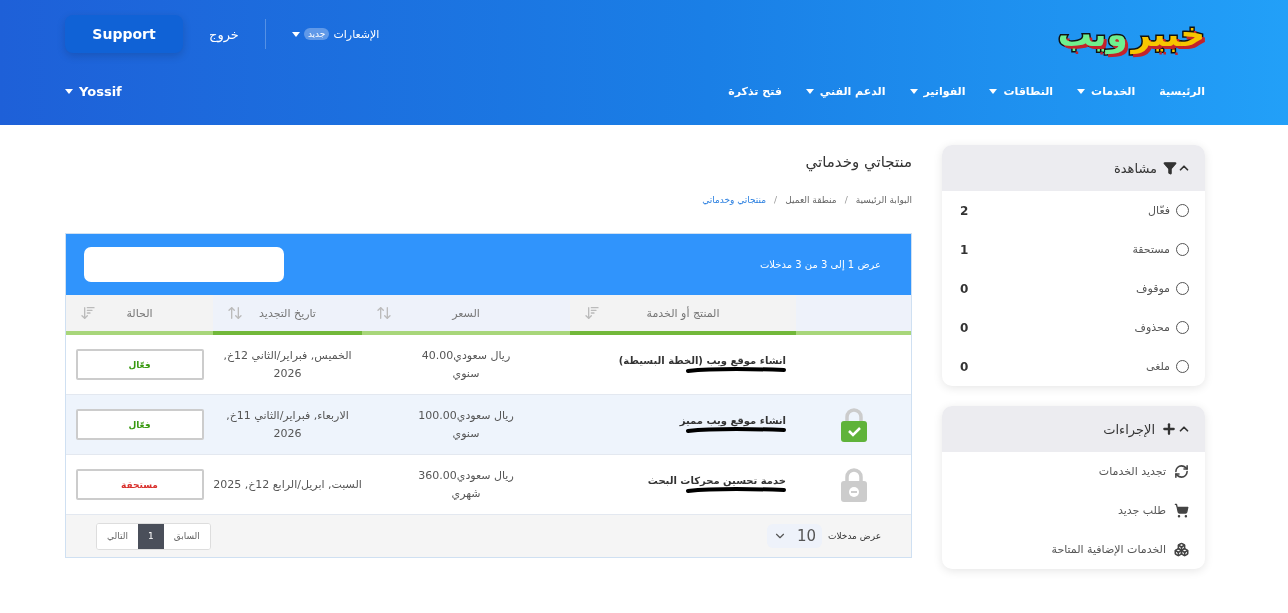  What do you see at coordinates (1152, 327) in the screenshot?
I see `filter-label: محذوف` at bounding box center [1152, 327].